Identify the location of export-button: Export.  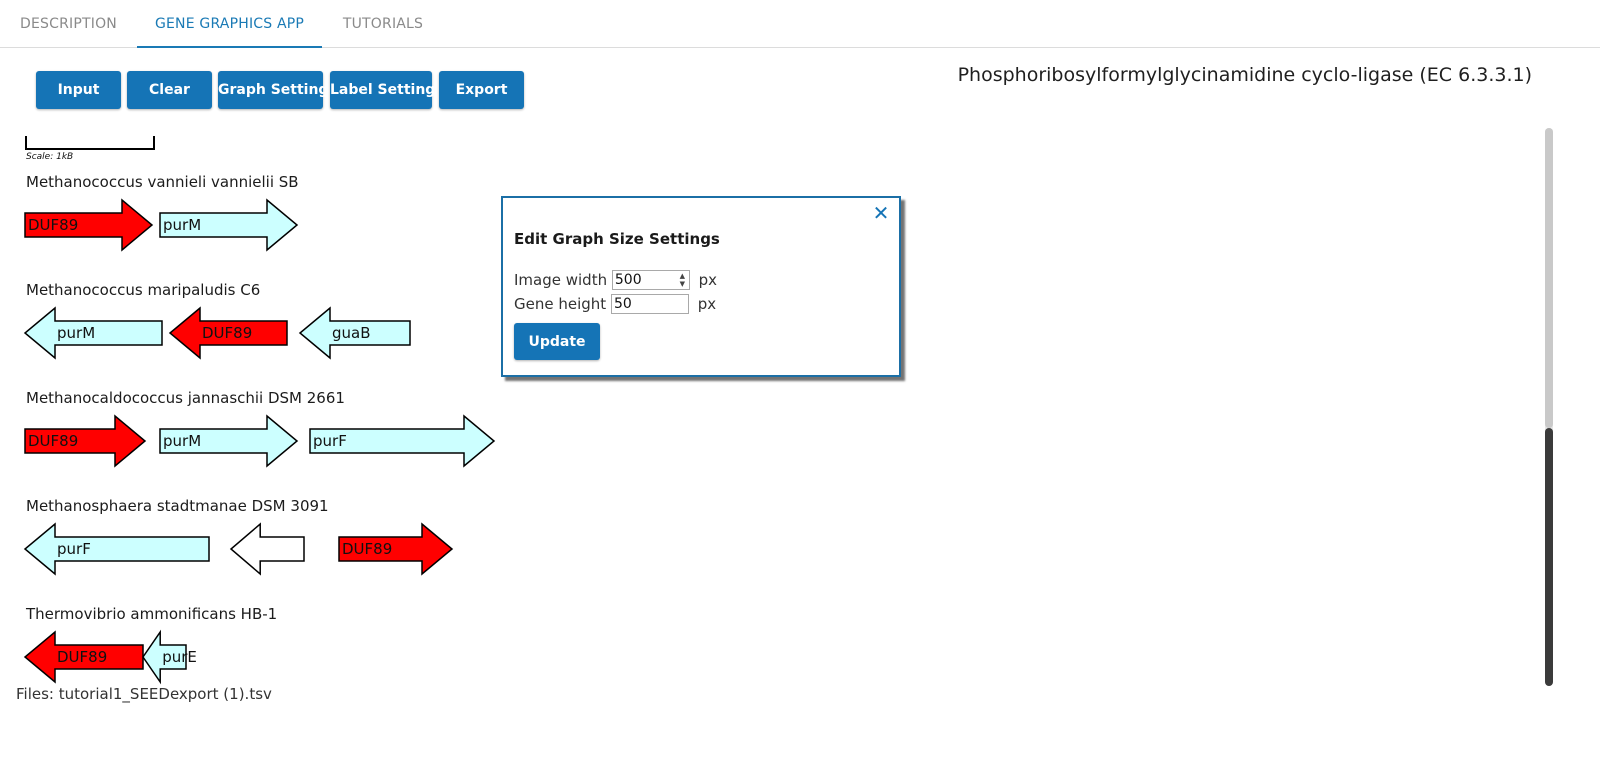
(481, 90).